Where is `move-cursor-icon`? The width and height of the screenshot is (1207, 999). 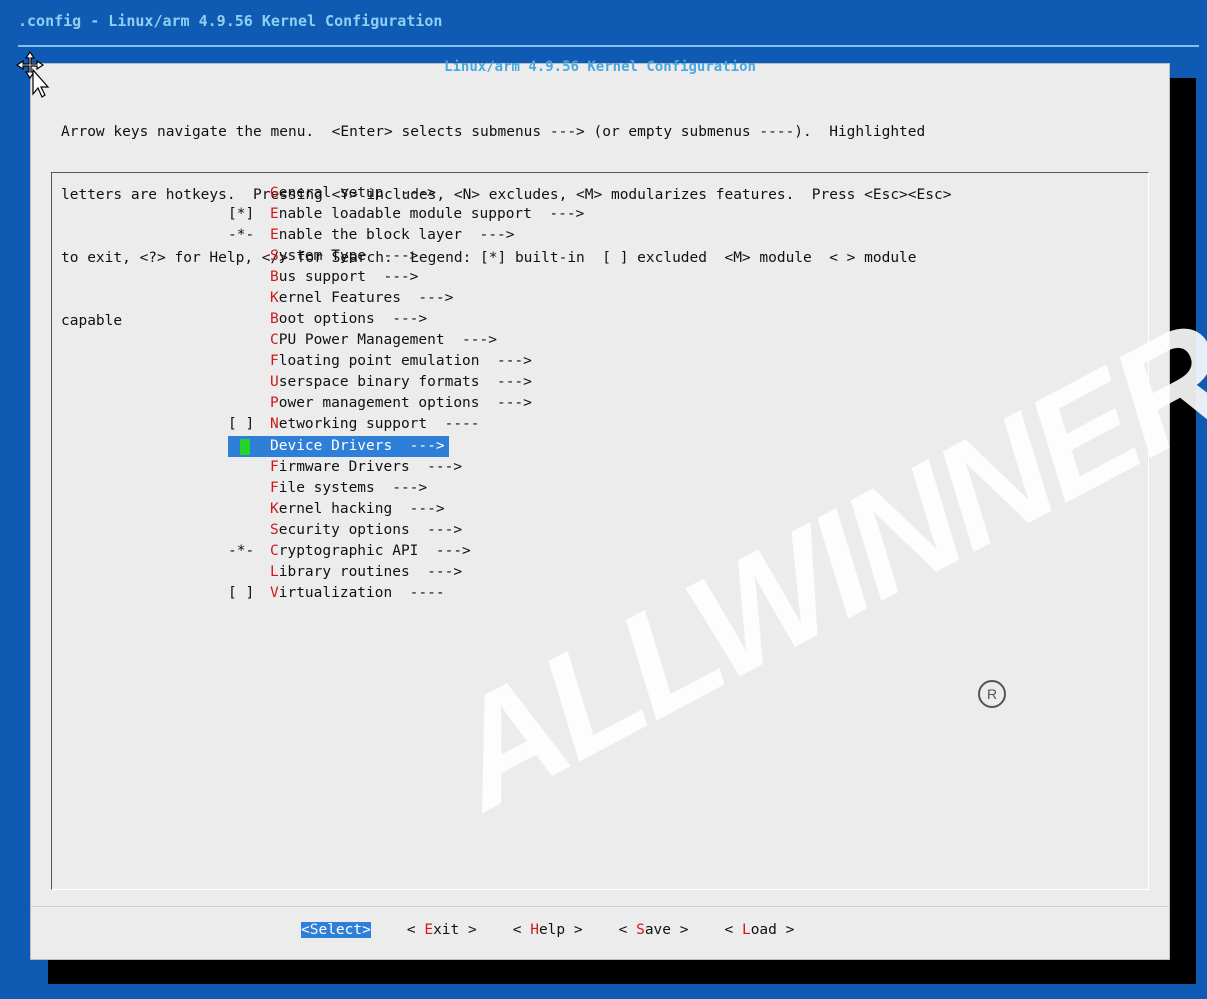 move-cursor-icon is located at coordinates (33, 74).